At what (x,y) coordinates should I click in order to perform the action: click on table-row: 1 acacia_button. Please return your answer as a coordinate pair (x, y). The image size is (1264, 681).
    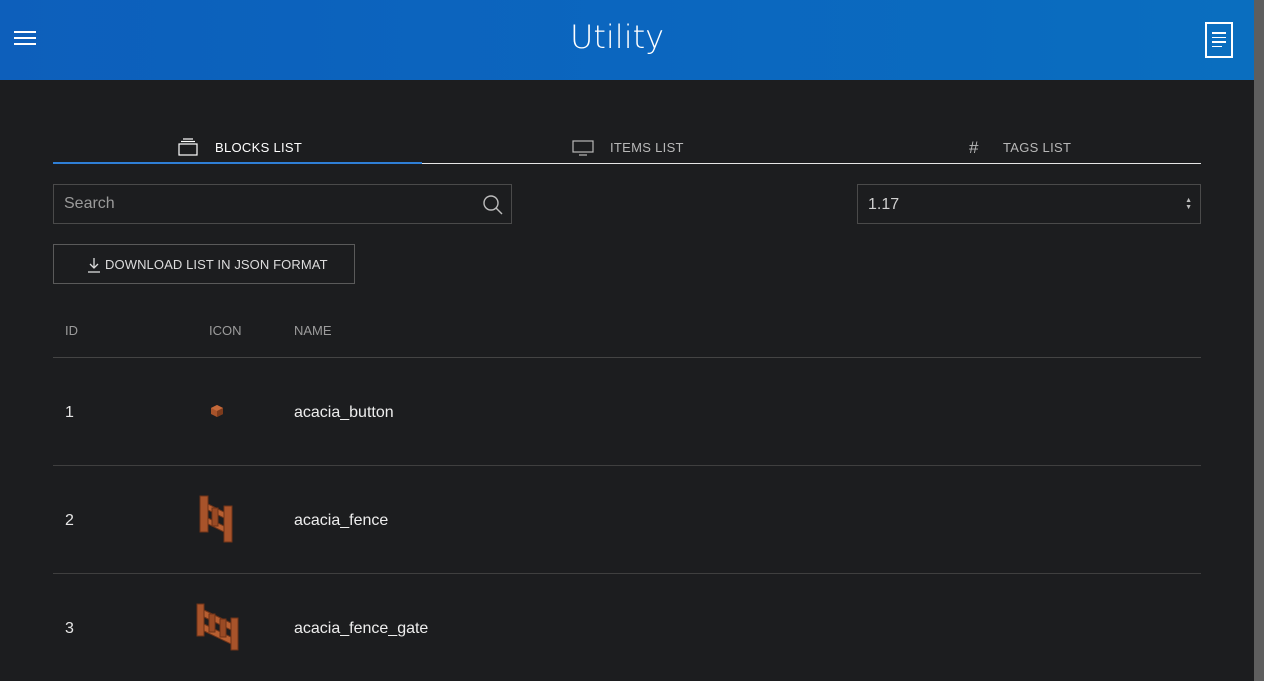
    Looking at the image, I should click on (627, 412).